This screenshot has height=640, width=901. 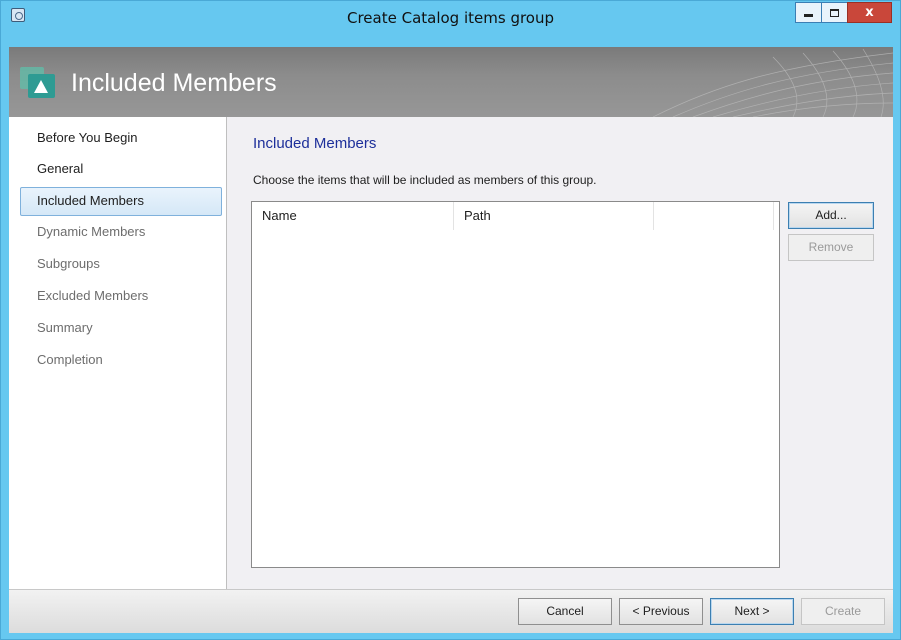 What do you see at coordinates (315, 143) in the screenshot?
I see `page-title: Included Members` at bounding box center [315, 143].